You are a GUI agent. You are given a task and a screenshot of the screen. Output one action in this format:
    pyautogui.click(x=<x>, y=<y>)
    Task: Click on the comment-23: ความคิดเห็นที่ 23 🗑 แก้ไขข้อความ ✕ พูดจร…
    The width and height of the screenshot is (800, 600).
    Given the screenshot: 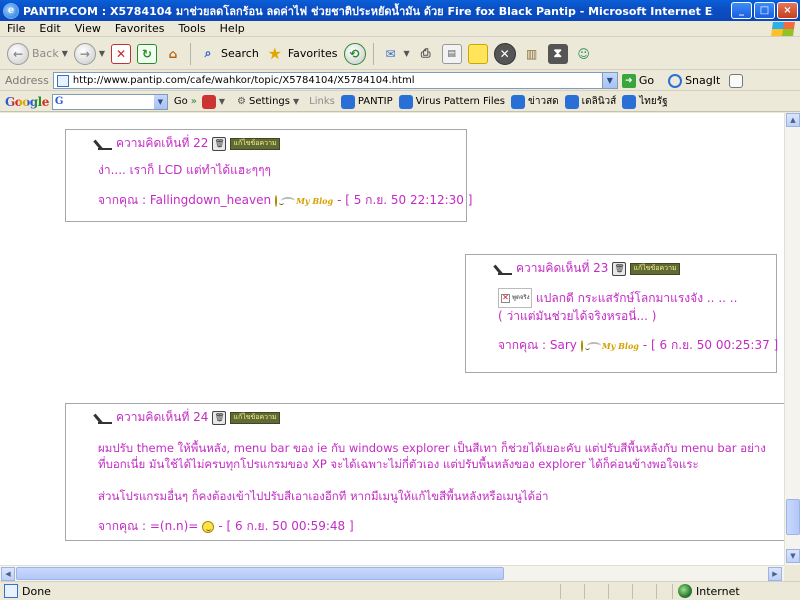 What is the action you would take?
    pyautogui.click(x=621, y=313)
    